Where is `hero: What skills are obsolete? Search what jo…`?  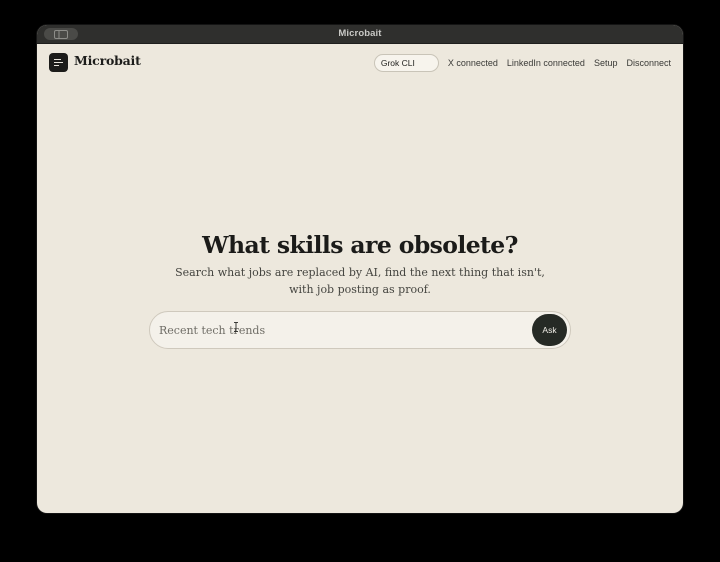 hero: What skills are obsolete? Search what jo… is located at coordinates (360, 264).